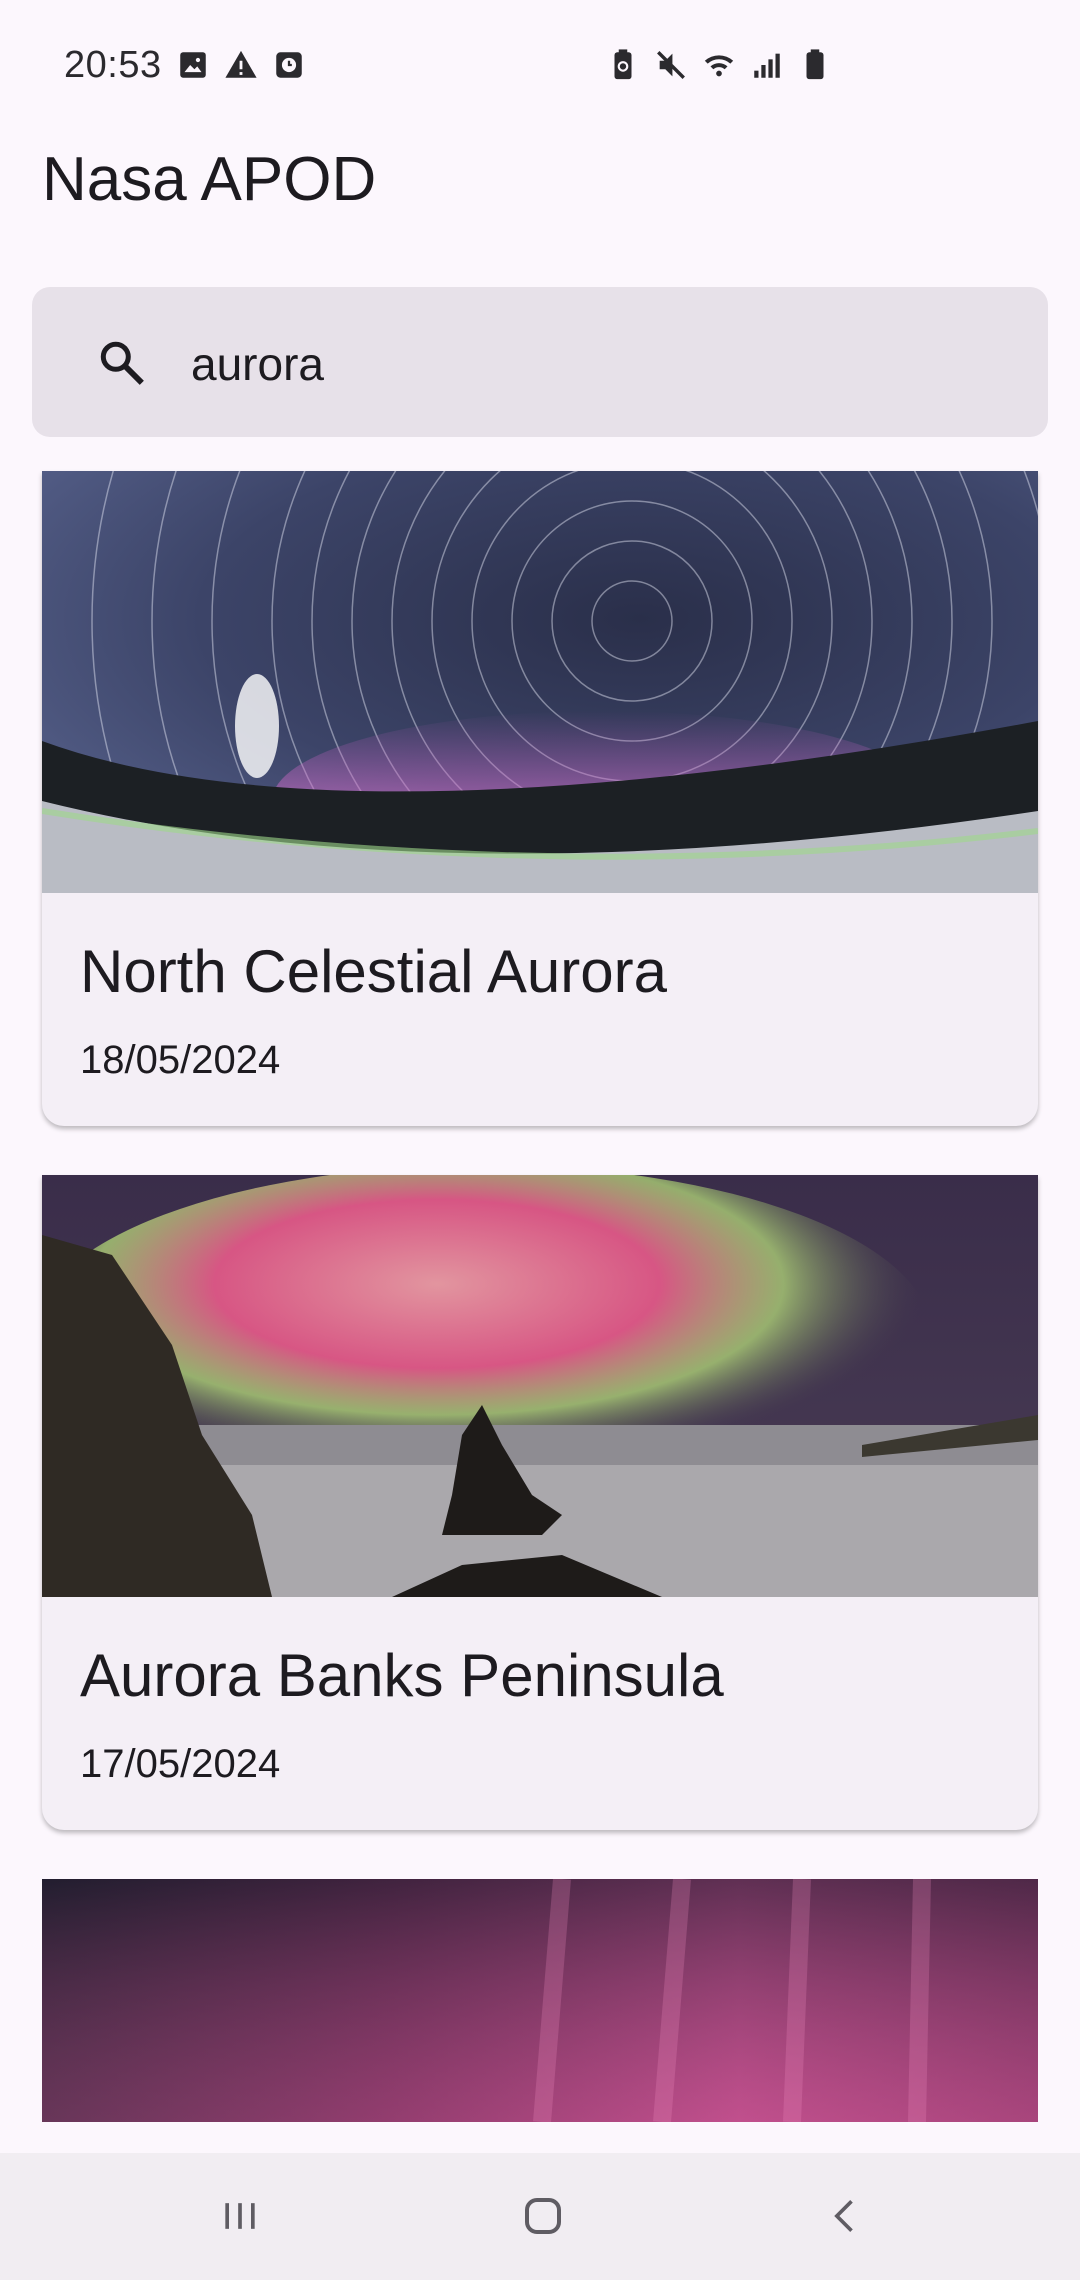 This screenshot has width=1080, height=2280. I want to click on image-icon, so click(193, 65).